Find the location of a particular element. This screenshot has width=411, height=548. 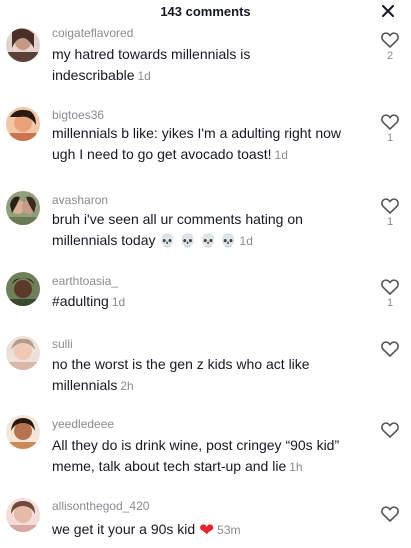

comment-username: avasharon is located at coordinates (80, 200).